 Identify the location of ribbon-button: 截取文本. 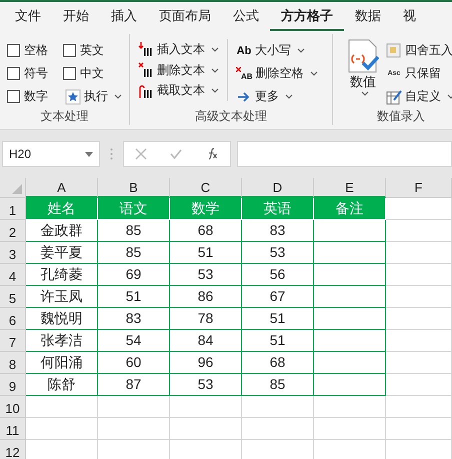
(178, 91).